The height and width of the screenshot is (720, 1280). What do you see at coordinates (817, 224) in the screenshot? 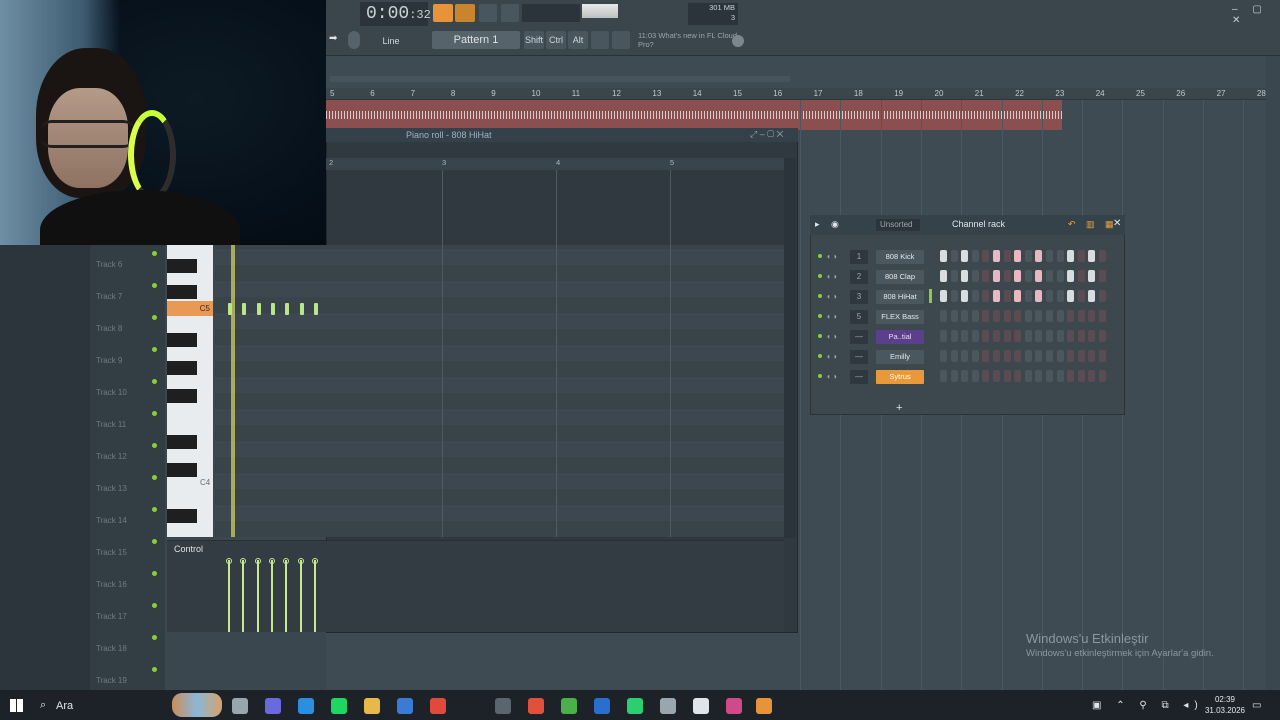
I see `play-triangle-icon: ▸` at bounding box center [817, 224].